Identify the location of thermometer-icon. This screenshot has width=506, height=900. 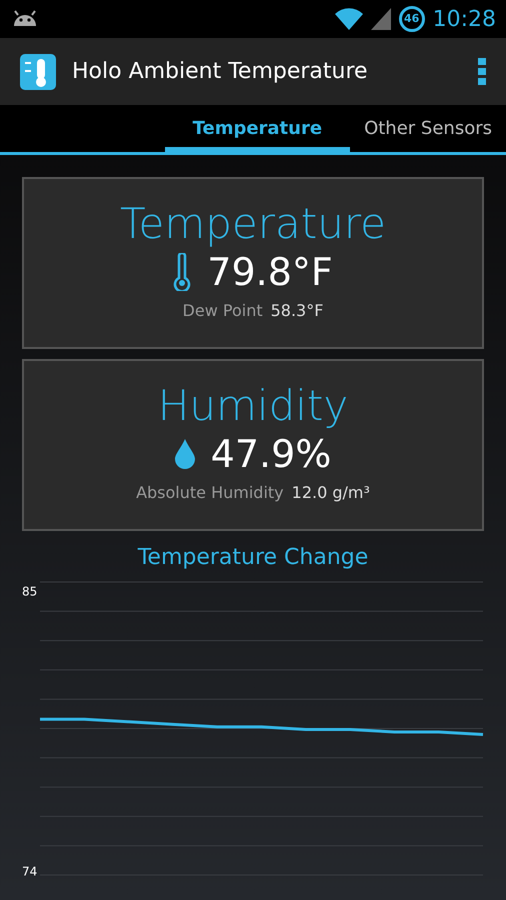
(182, 272).